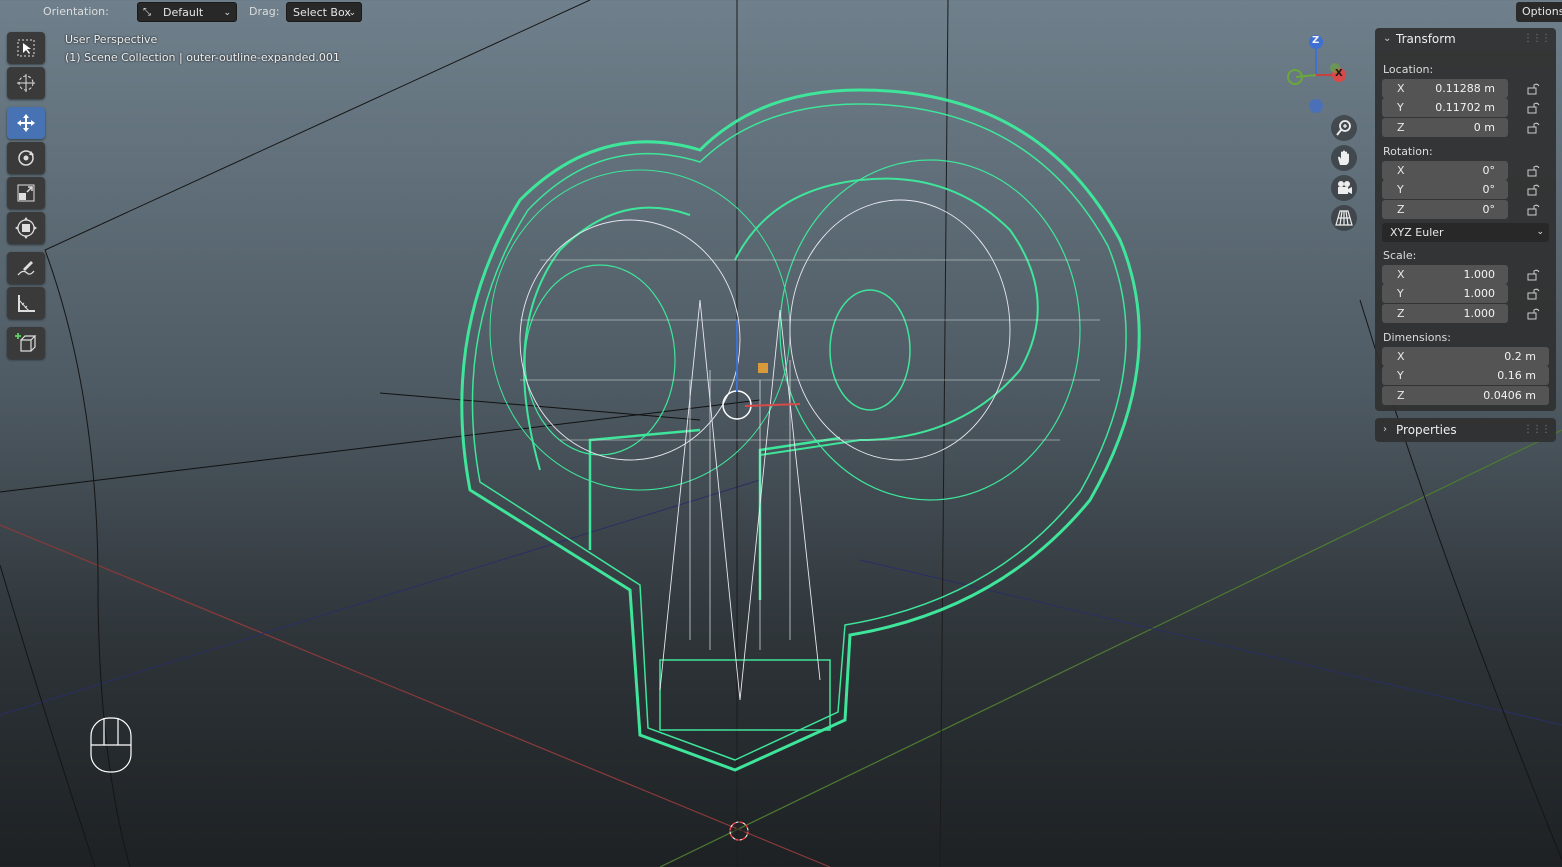 The image size is (1562, 867). I want to click on drag-value: Select Box, so click(322, 12).